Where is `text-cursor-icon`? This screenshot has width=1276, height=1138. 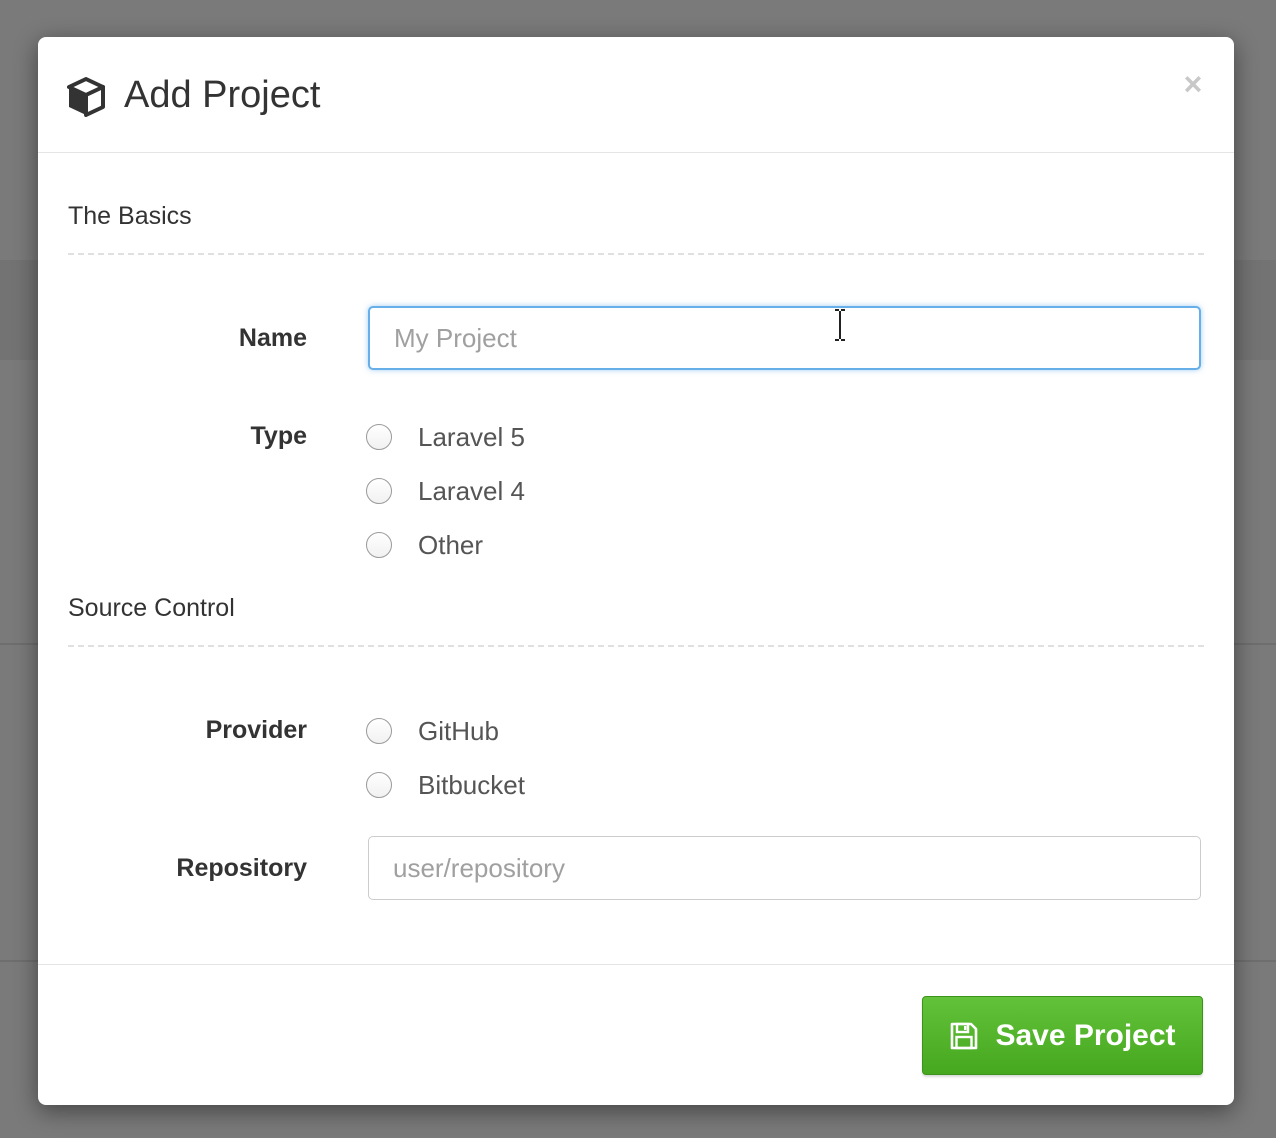
text-cursor-icon is located at coordinates (840, 325).